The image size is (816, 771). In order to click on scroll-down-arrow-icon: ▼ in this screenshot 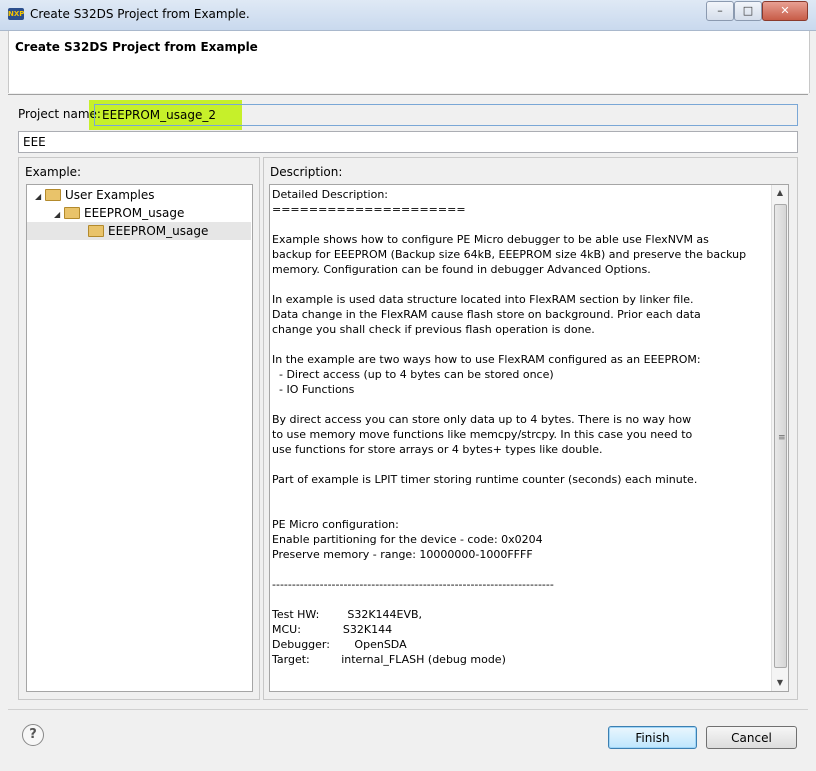, I will do `click(780, 683)`.